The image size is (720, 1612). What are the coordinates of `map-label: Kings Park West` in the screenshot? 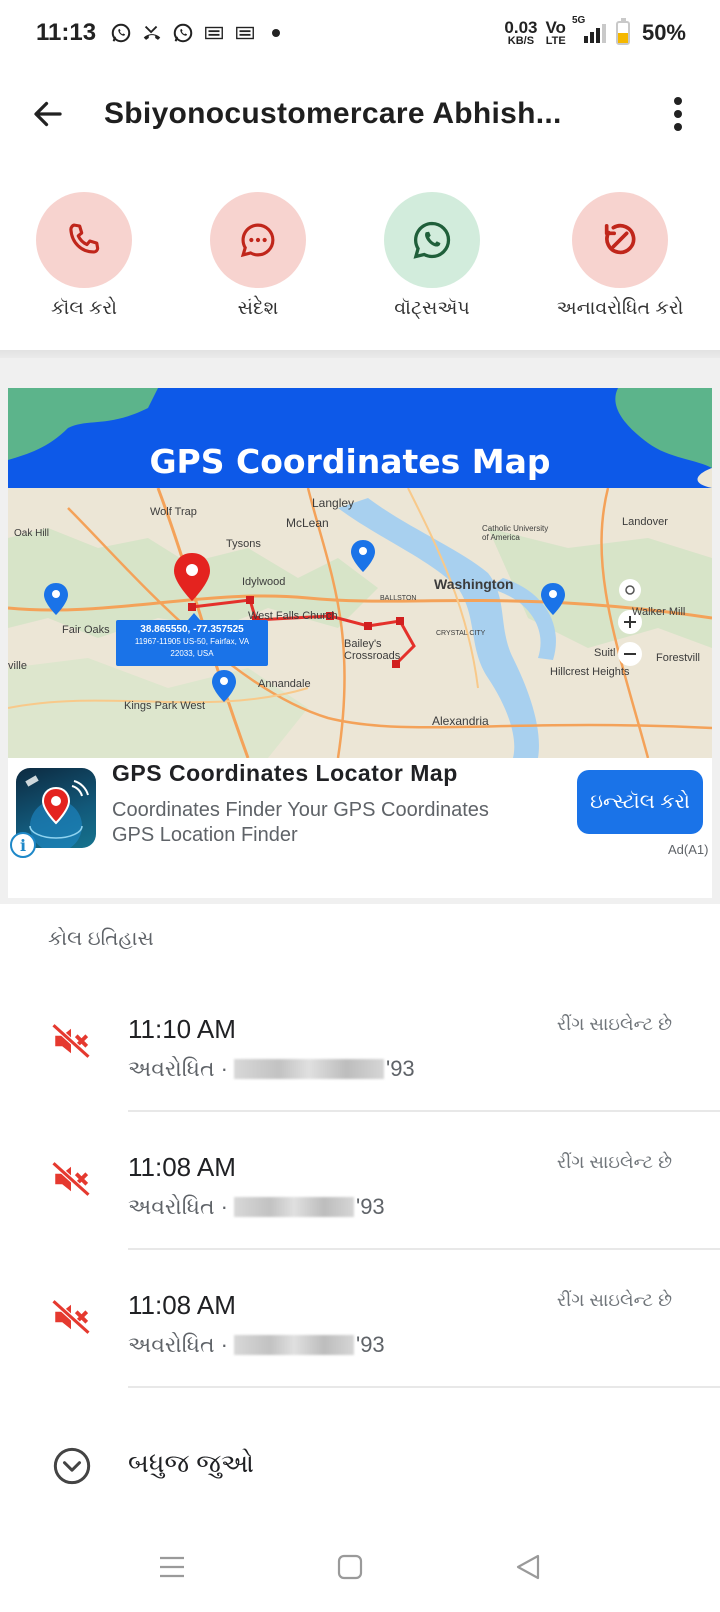 It's located at (165, 706).